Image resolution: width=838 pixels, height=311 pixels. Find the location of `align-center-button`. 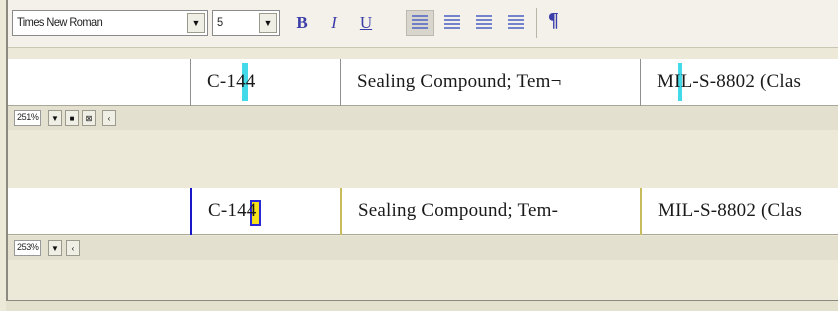

align-center-button is located at coordinates (452, 23).